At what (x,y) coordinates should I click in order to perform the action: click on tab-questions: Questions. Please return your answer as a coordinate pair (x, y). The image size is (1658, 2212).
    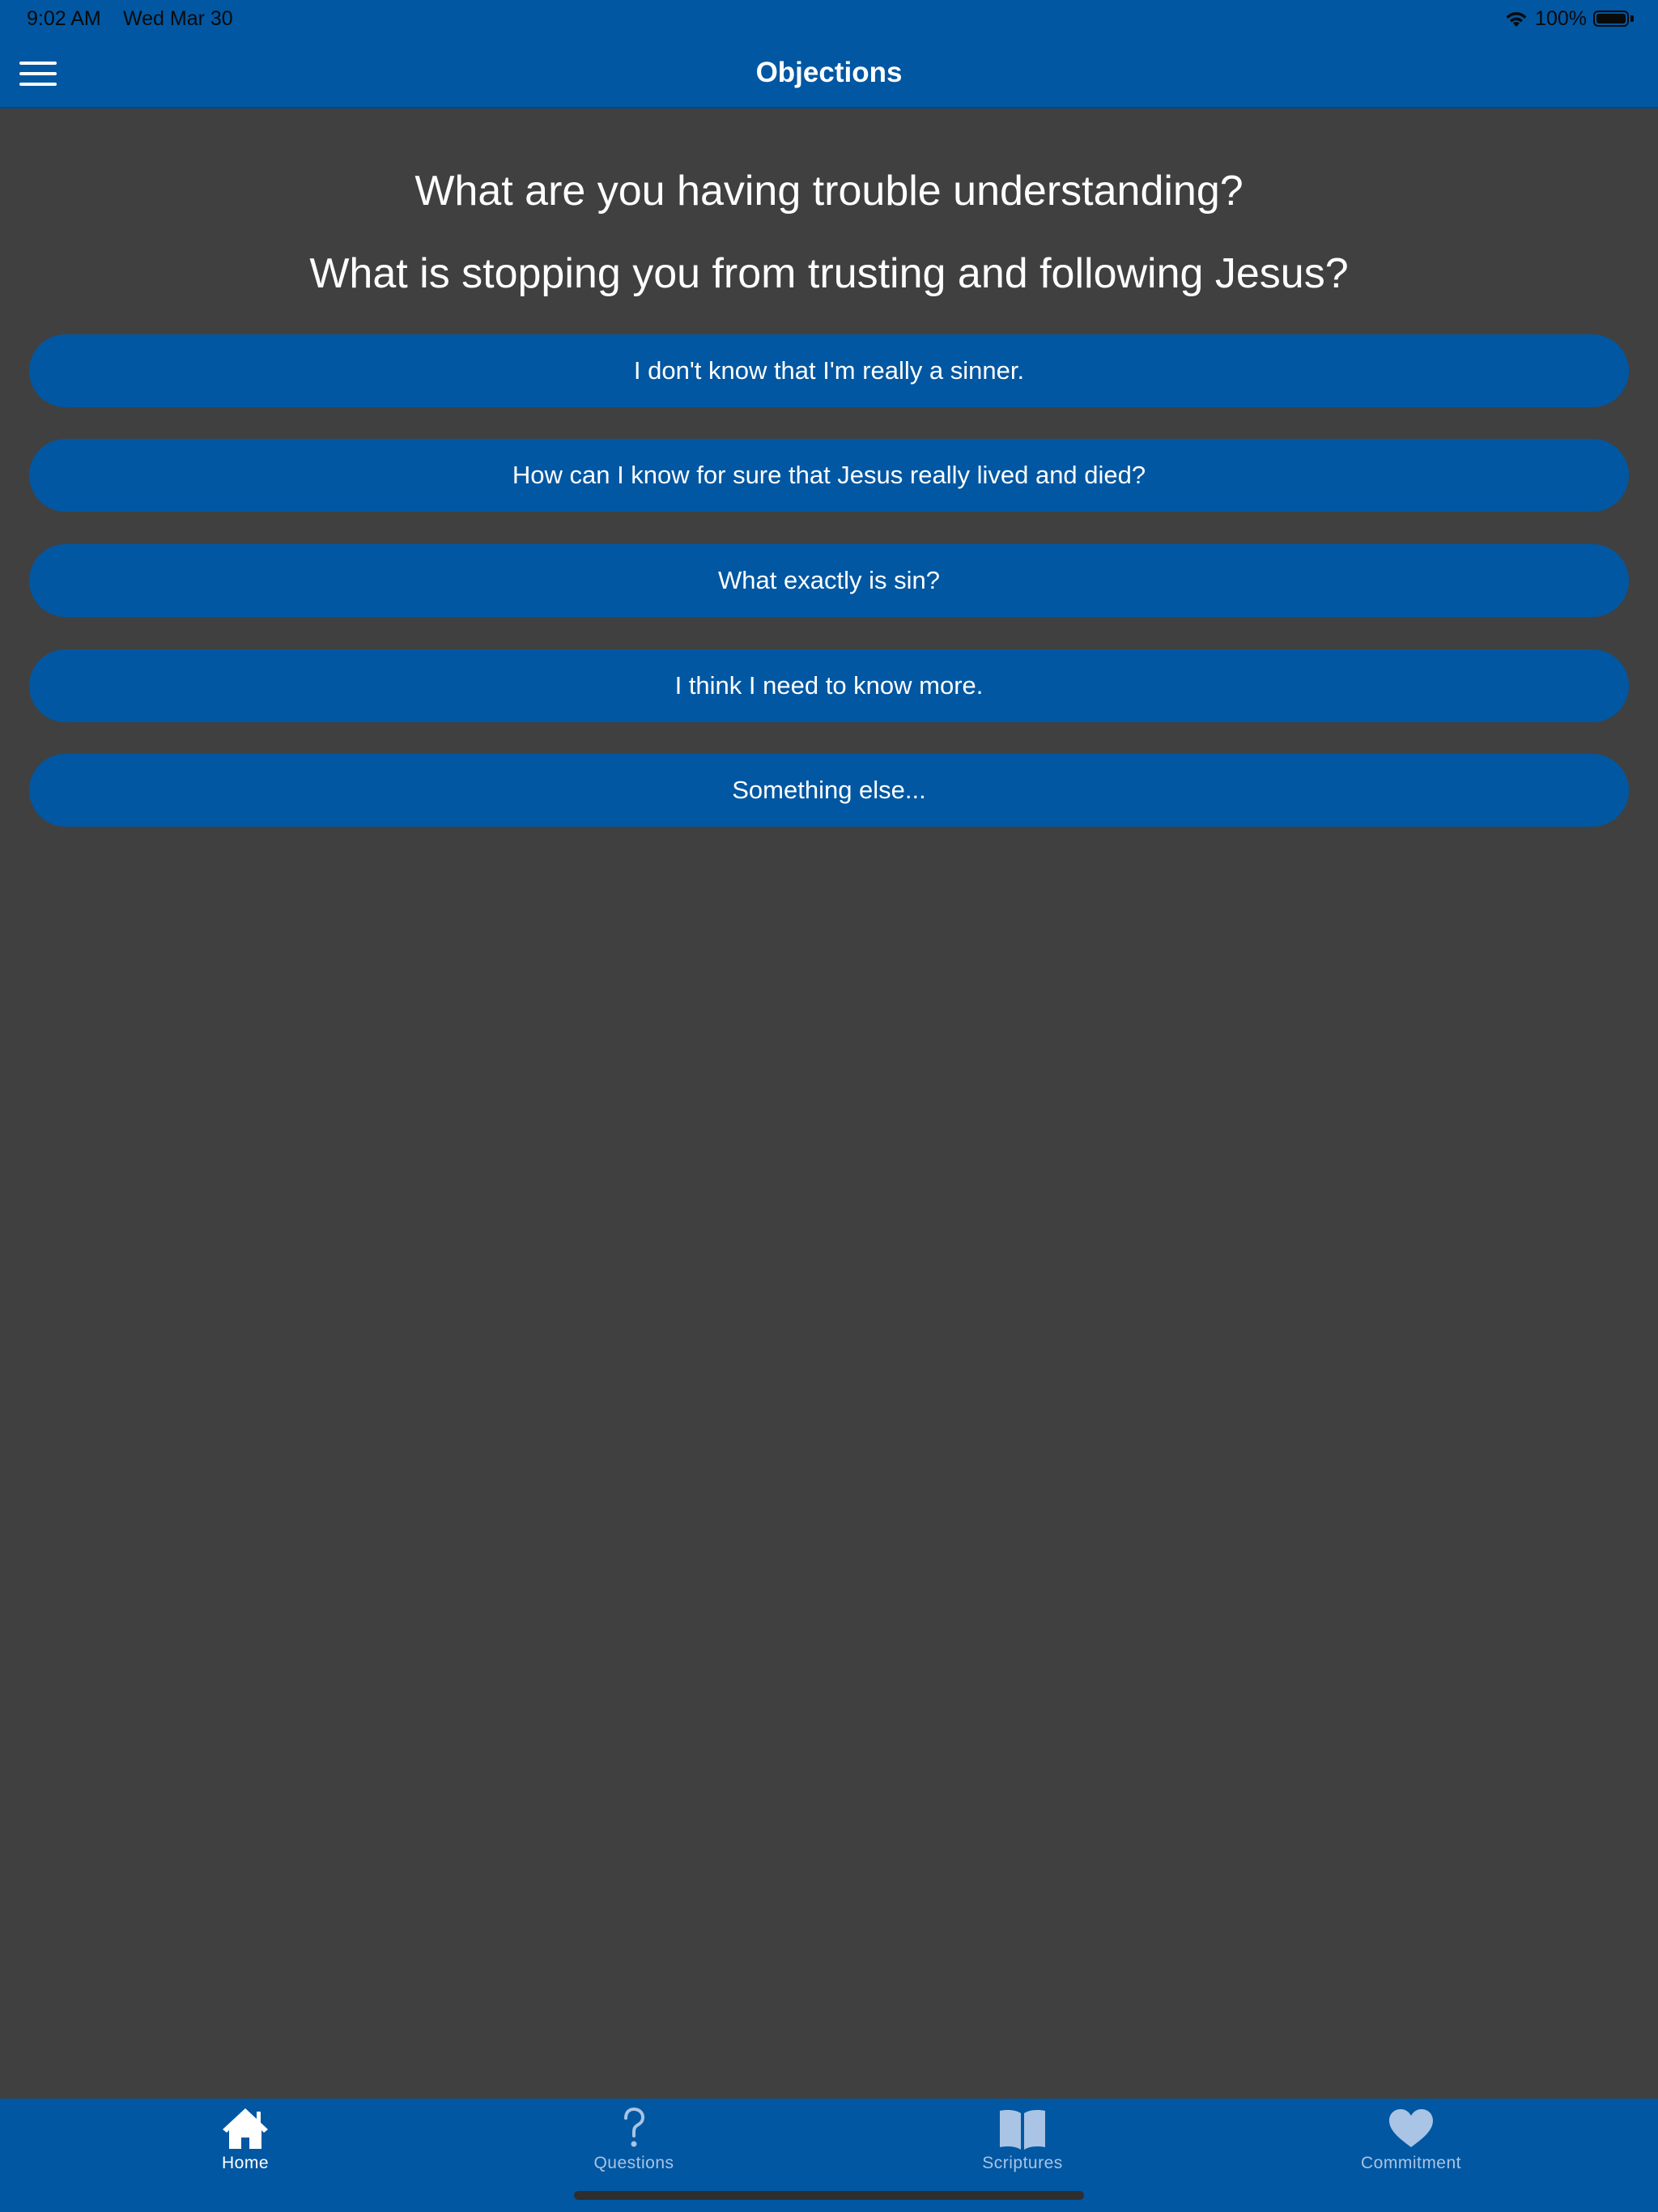
    Looking at the image, I should click on (633, 2144).